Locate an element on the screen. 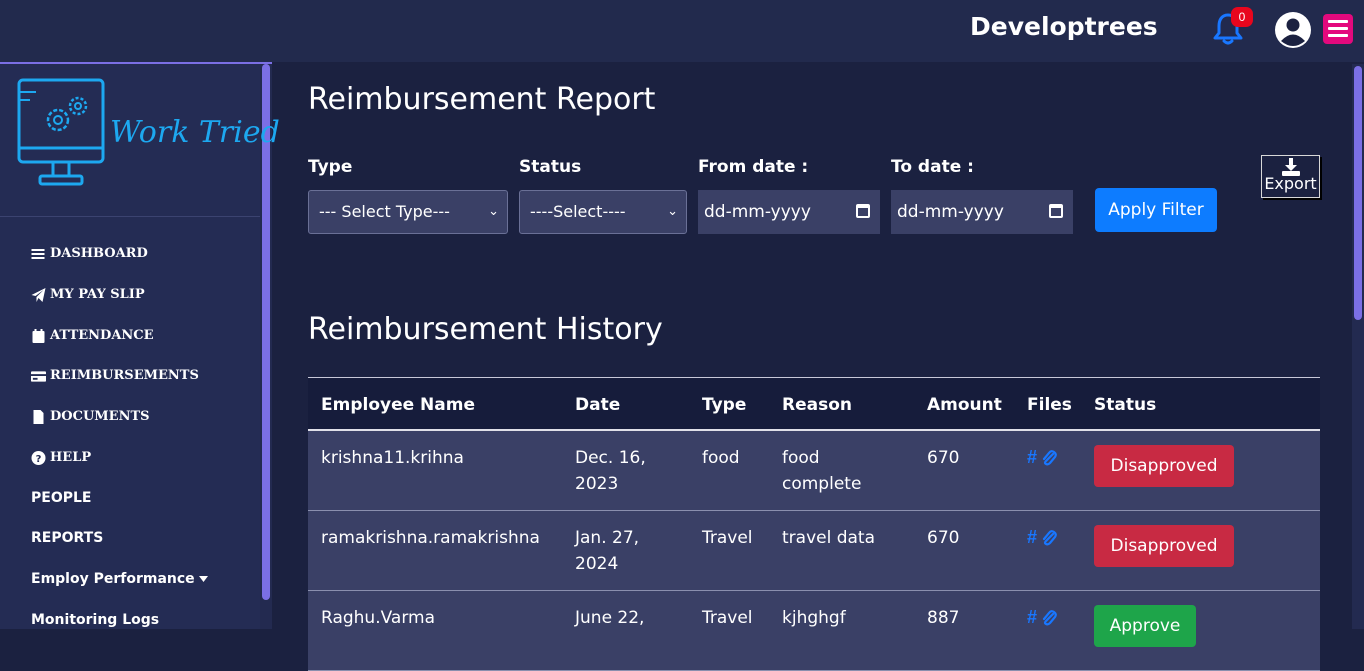 This screenshot has height=671, width=1364. sidebar-item-employ-performance: Employ Performance is located at coordinates (119, 579).